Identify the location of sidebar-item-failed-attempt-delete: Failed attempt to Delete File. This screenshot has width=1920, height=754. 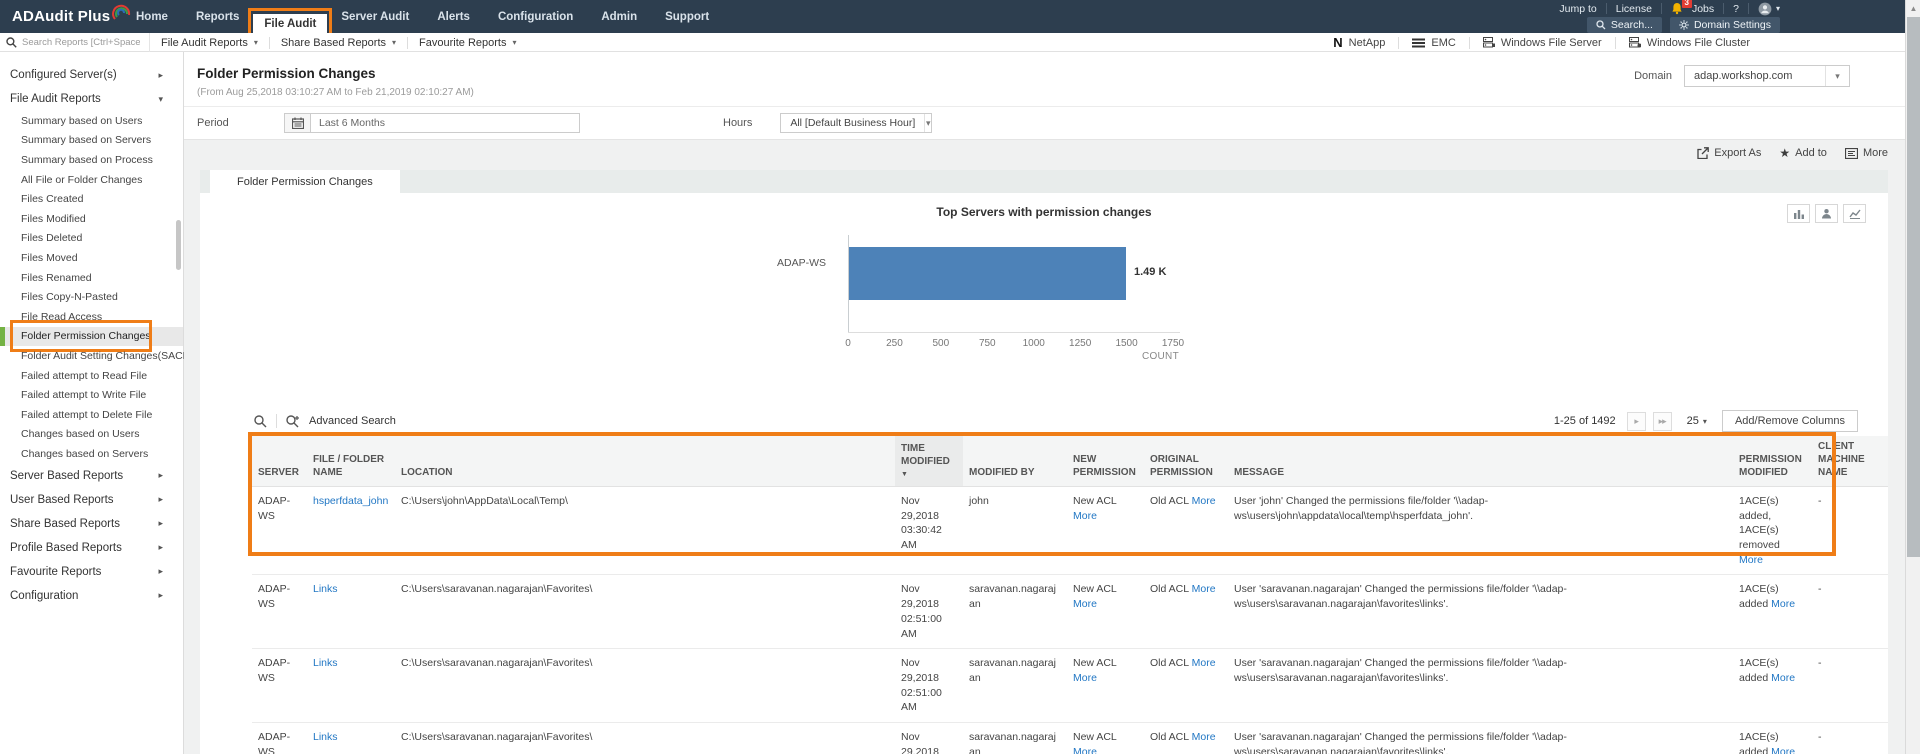
(91, 415).